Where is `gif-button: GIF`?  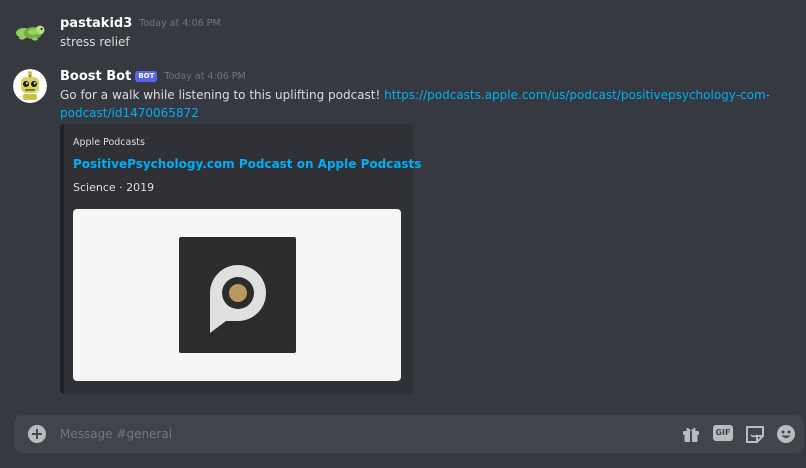
gif-button: GIF is located at coordinates (723, 433).